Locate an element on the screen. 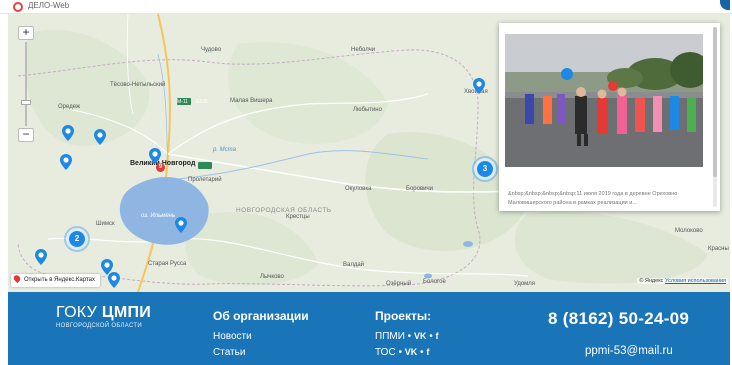 The image size is (732, 365). articles-link: Статьи is located at coordinates (261, 352).